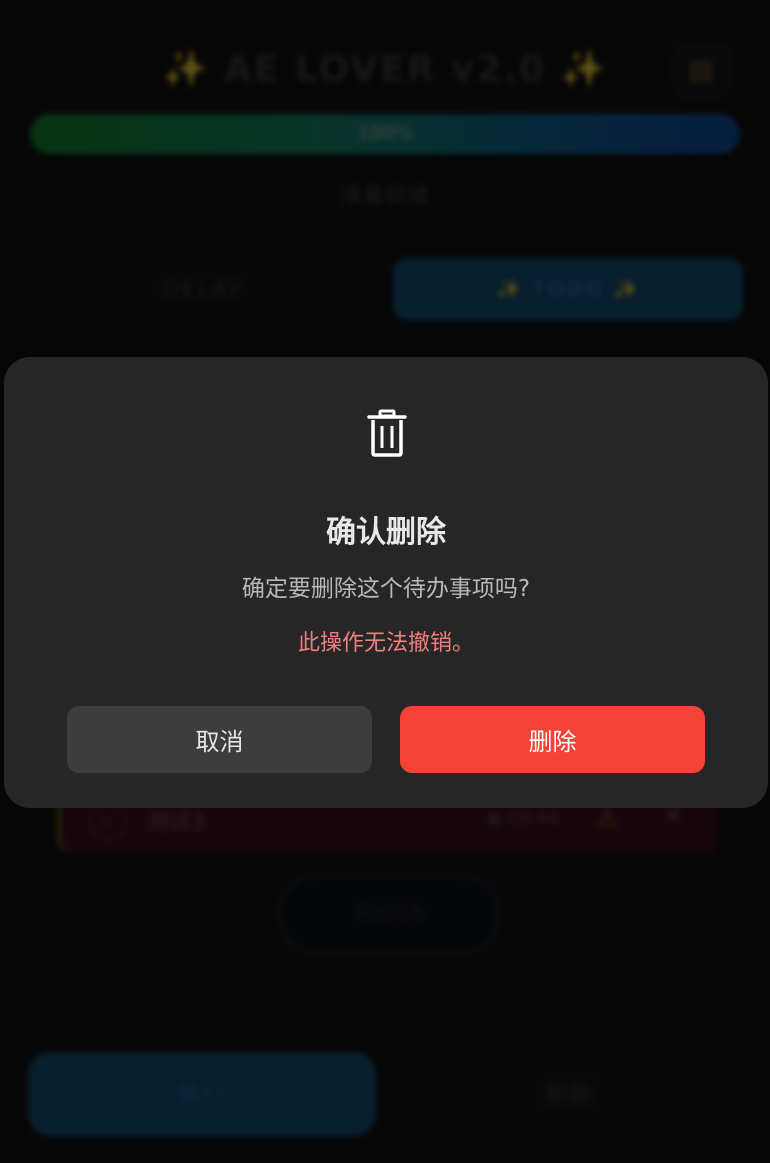 The image size is (770, 1163). Describe the element at coordinates (552, 739) in the screenshot. I see `delete-button: 删除` at that location.